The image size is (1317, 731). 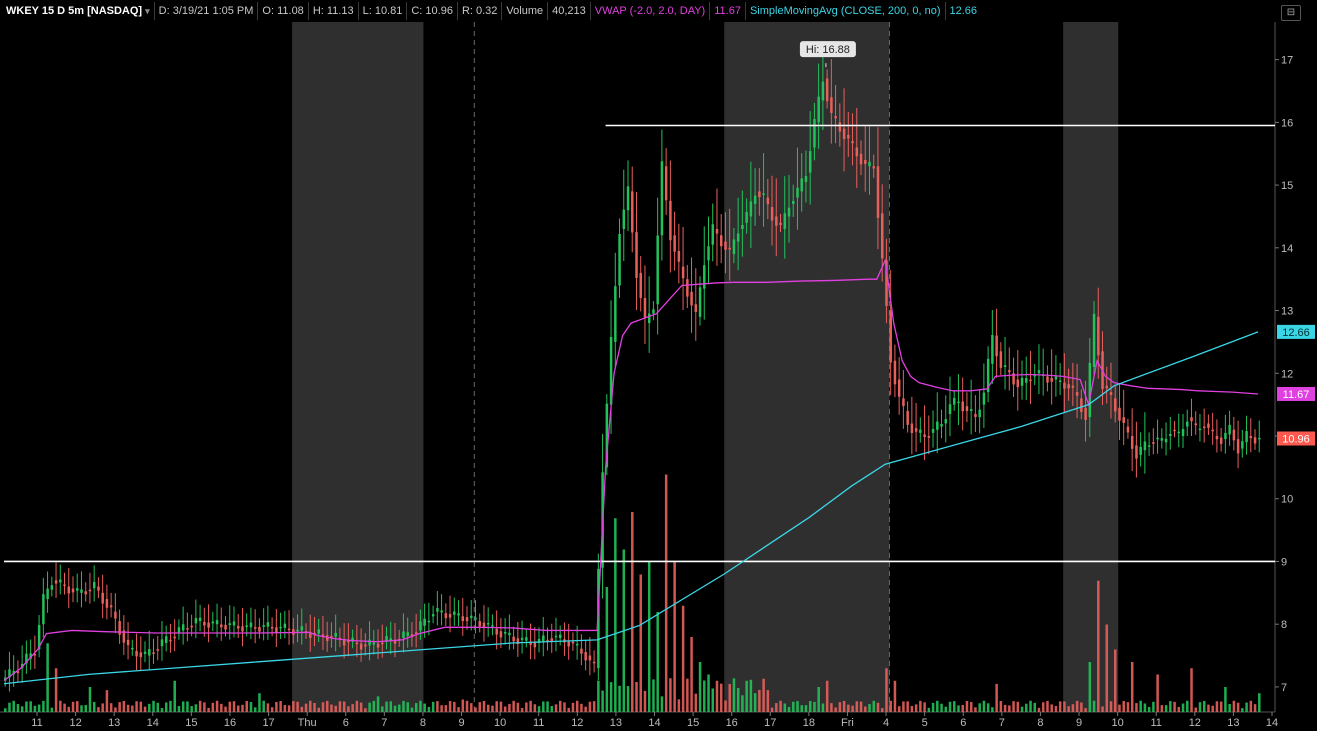 I want to click on price-tick-label: 14, so click(x=1287, y=249).